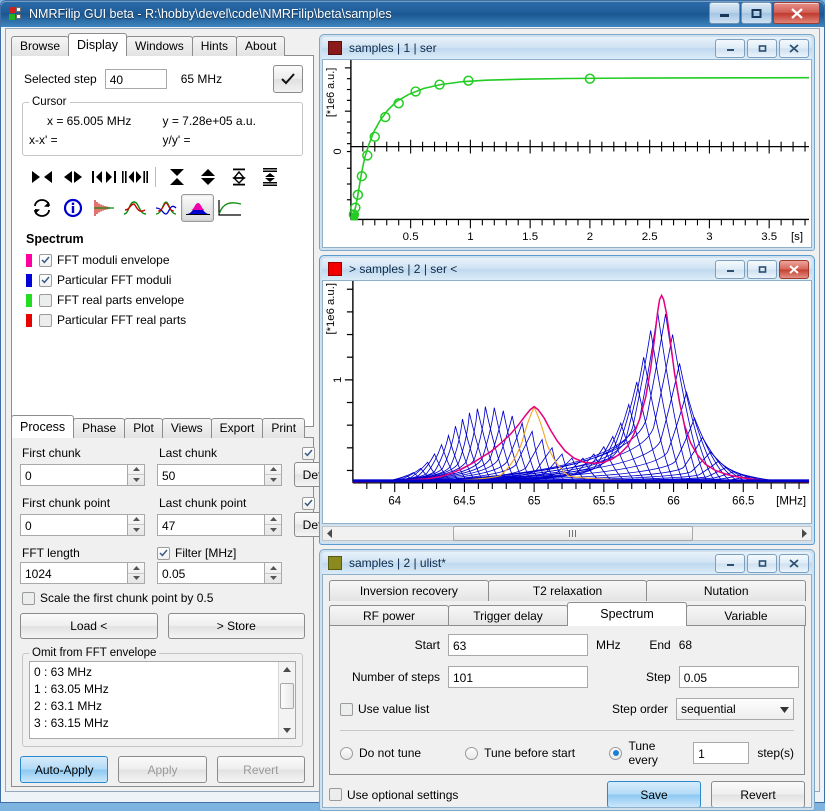 The image size is (825, 811). I want to click on refresh-icon, so click(41, 208).